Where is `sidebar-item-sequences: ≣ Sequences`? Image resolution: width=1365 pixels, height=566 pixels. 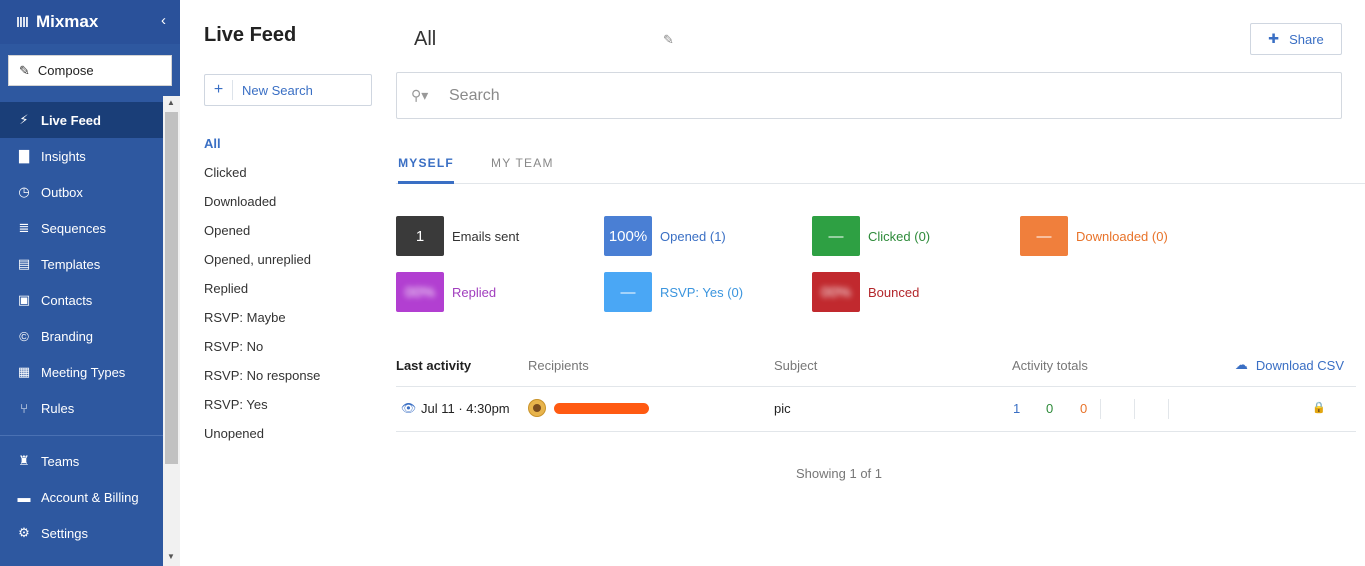 sidebar-item-sequences: ≣ Sequences is located at coordinates (81, 228).